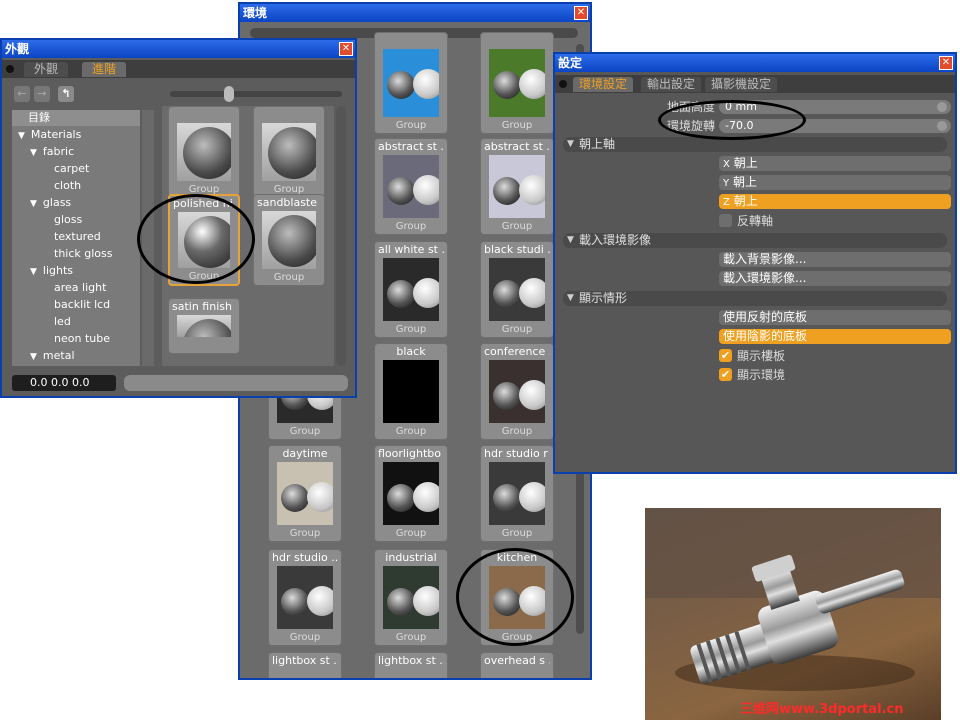  I want to click on environment-titlebar: 環境 ✕, so click(415, 13).